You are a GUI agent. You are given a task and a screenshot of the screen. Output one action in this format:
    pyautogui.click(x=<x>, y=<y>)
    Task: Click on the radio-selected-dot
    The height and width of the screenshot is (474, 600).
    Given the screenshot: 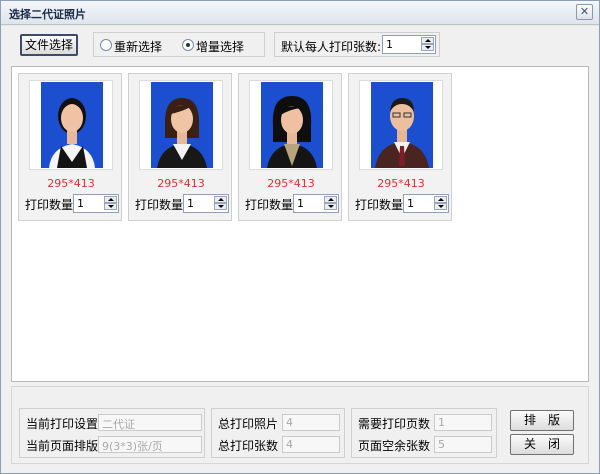 What is the action you would take?
    pyautogui.click(x=188, y=45)
    